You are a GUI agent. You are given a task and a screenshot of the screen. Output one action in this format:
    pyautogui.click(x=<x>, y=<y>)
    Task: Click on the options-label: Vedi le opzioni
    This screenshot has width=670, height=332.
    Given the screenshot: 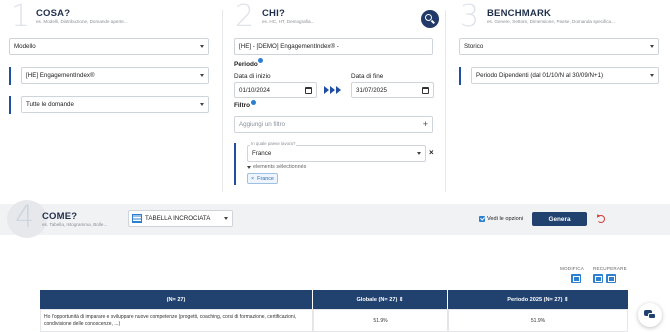 What is the action you would take?
    pyautogui.click(x=505, y=219)
    